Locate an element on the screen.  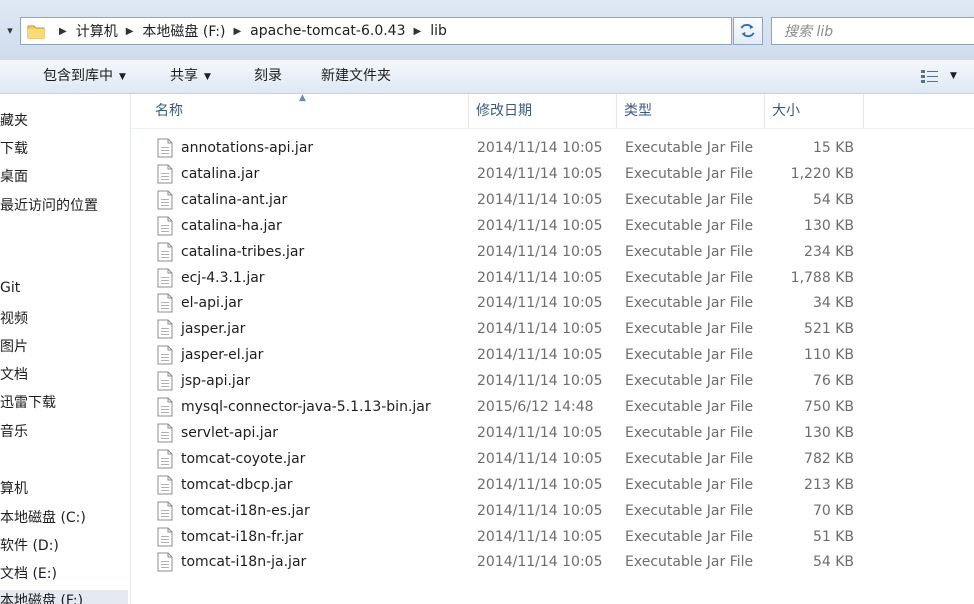
column-header-type: 类型 is located at coordinates (691, 111).